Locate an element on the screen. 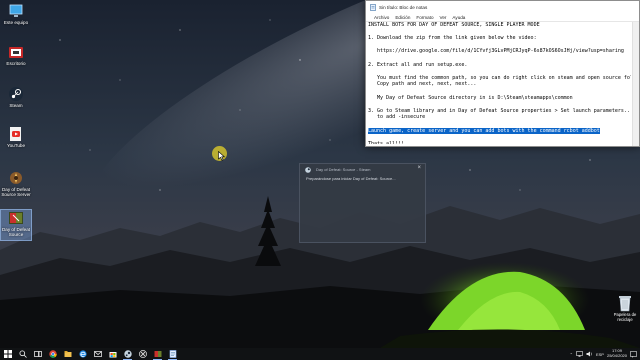  notepad-titlebar: Sin título: Bloc de notas is located at coordinates (502, 7).